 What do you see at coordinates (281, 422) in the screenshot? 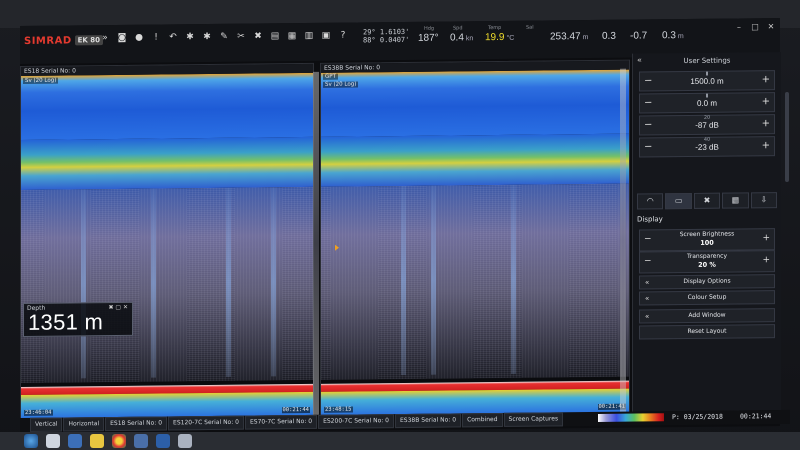
I see `tab-es70: ES70-7C Serial No: 0` at bounding box center [281, 422].